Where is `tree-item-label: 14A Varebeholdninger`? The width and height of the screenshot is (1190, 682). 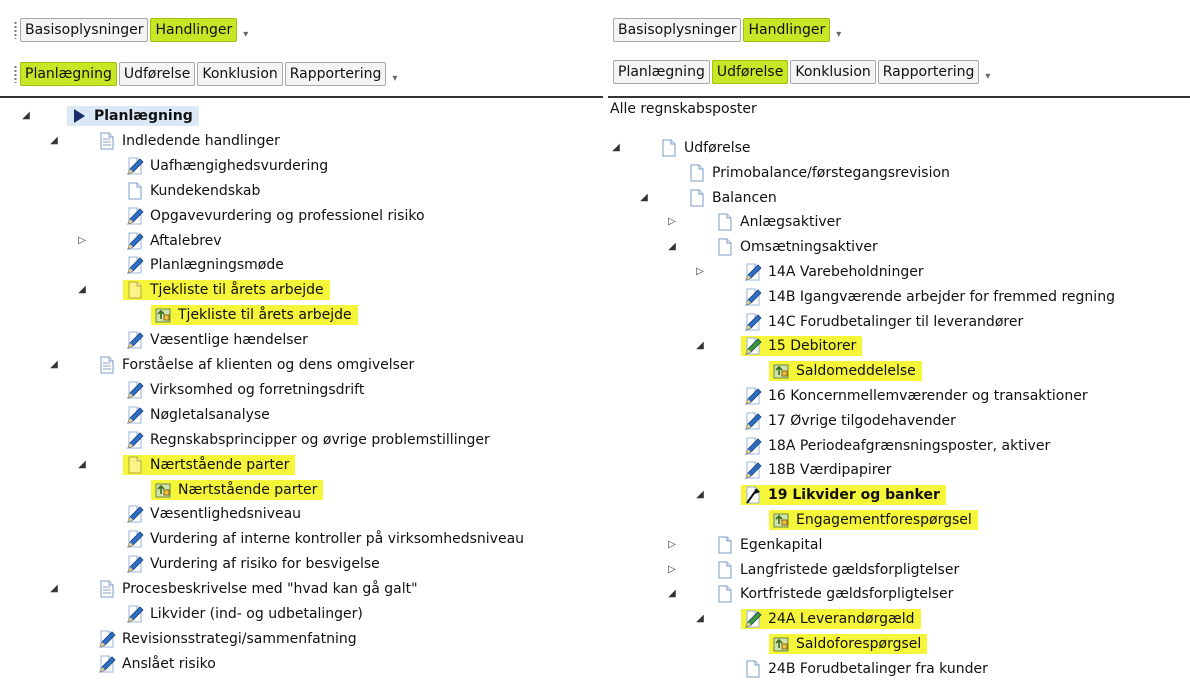 tree-item-label: 14A Varebeholdninger is located at coordinates (846, 272).